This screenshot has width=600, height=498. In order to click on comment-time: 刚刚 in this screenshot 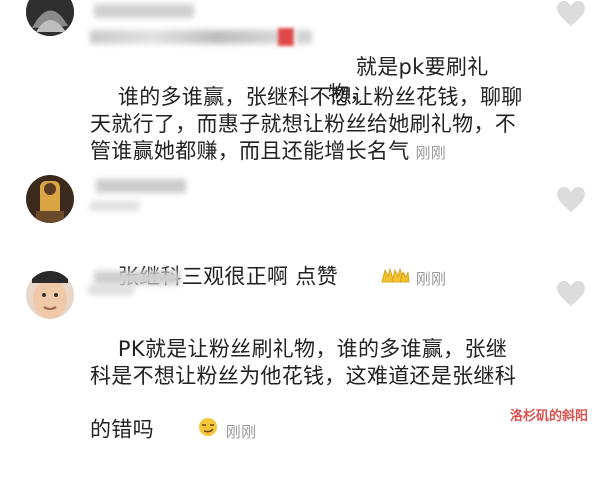, I will do `click(431, 153)`.